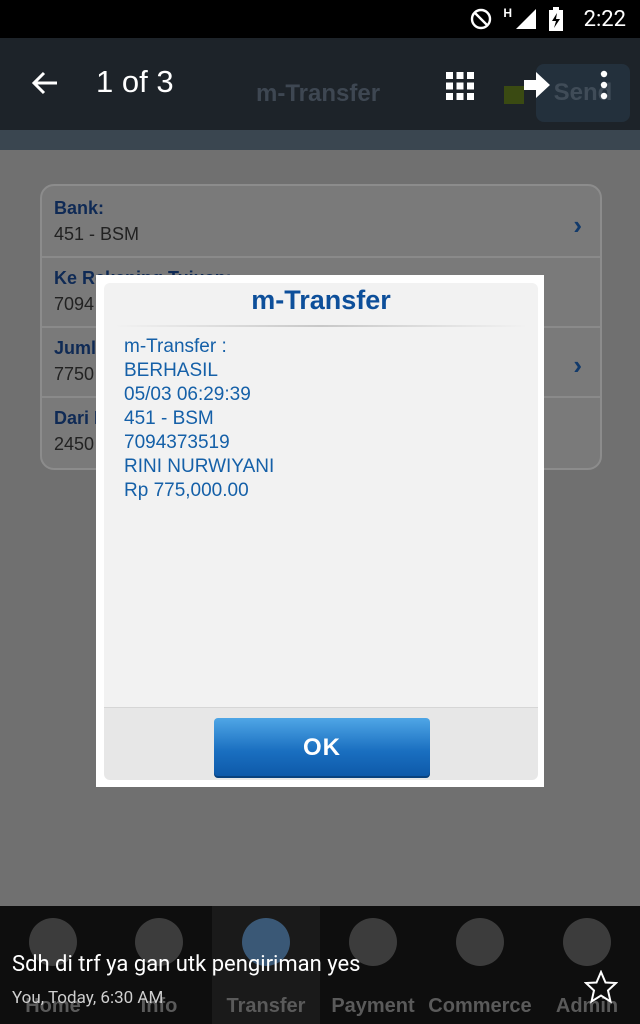 The width and height of the screenshot is (640, 1024). I want to click on status-icons: H, so click(516, 19).